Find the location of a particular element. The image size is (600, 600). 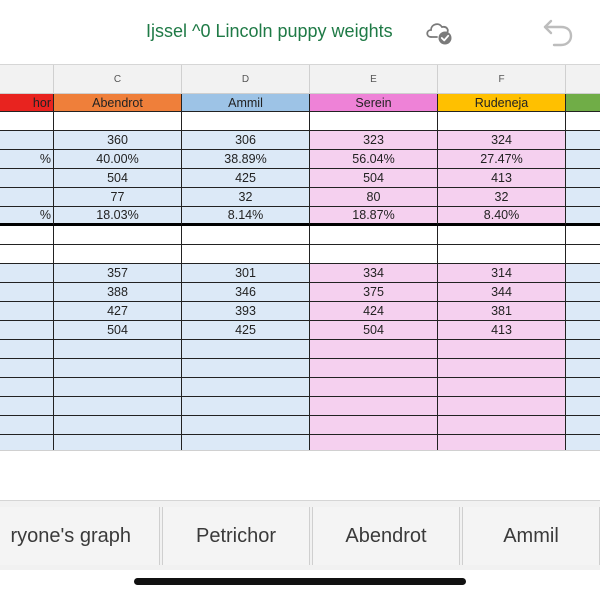

cell: 18.87% is located at coordinates (374, 216).